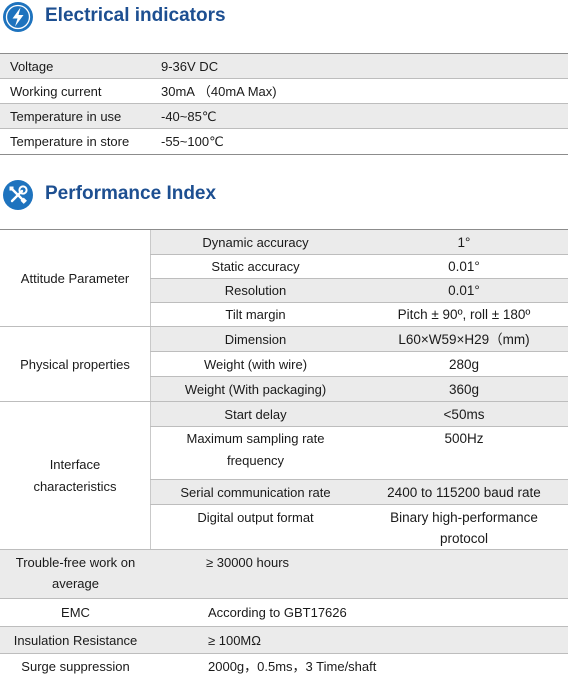  What do you see at coordinates (192, 141) in the screenshot?
I see `row-value: -55~100℃` at bounding box center [192, 141].